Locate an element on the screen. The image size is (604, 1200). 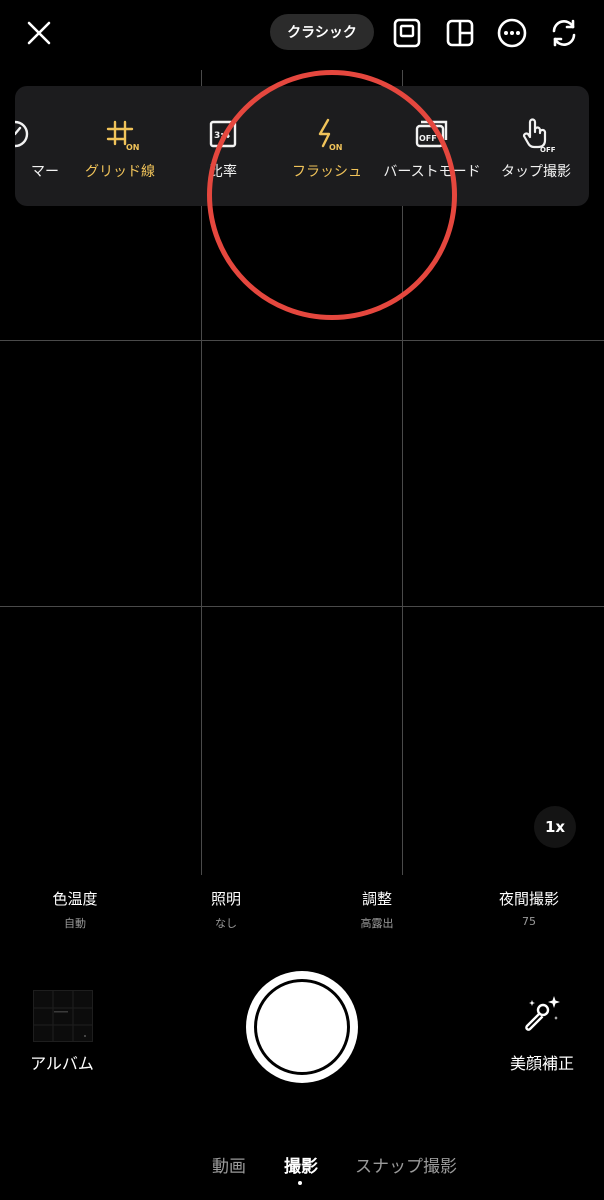
grid-icon: ON is located at coordinates (123, 136).